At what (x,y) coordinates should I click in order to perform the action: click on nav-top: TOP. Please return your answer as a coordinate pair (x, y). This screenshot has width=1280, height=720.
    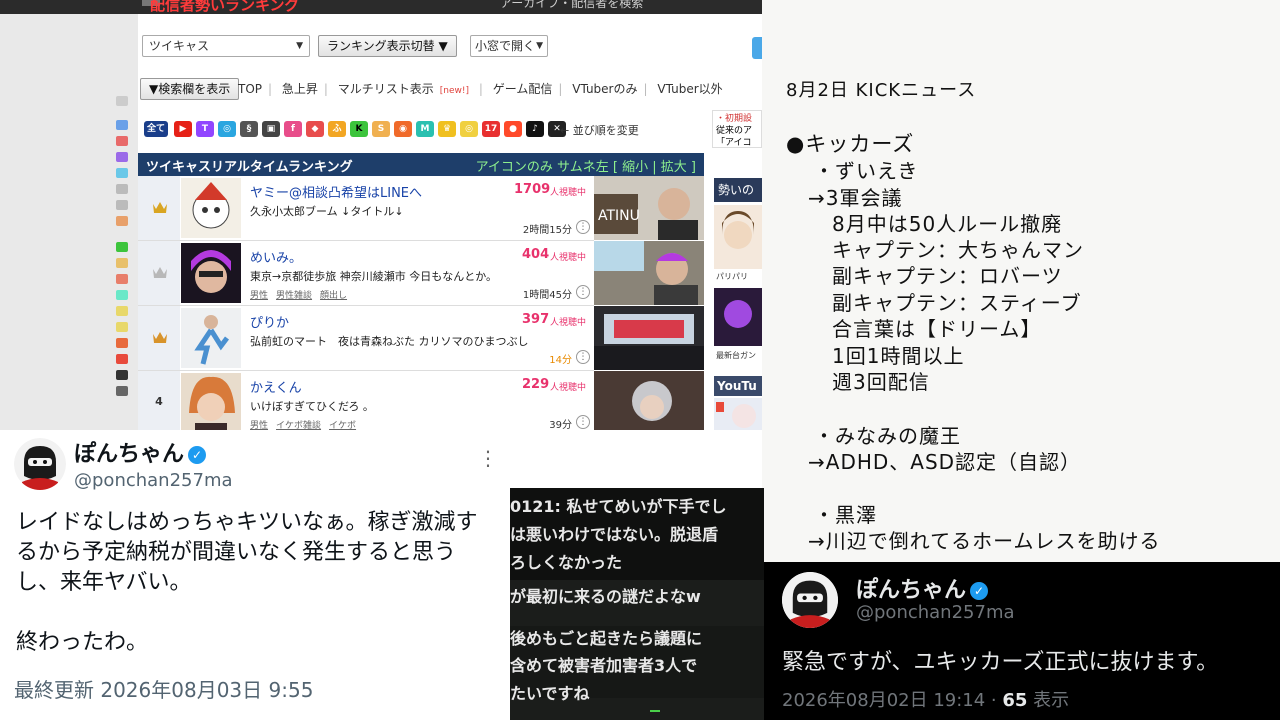
    Looking at the image, I should click on (250, 89).